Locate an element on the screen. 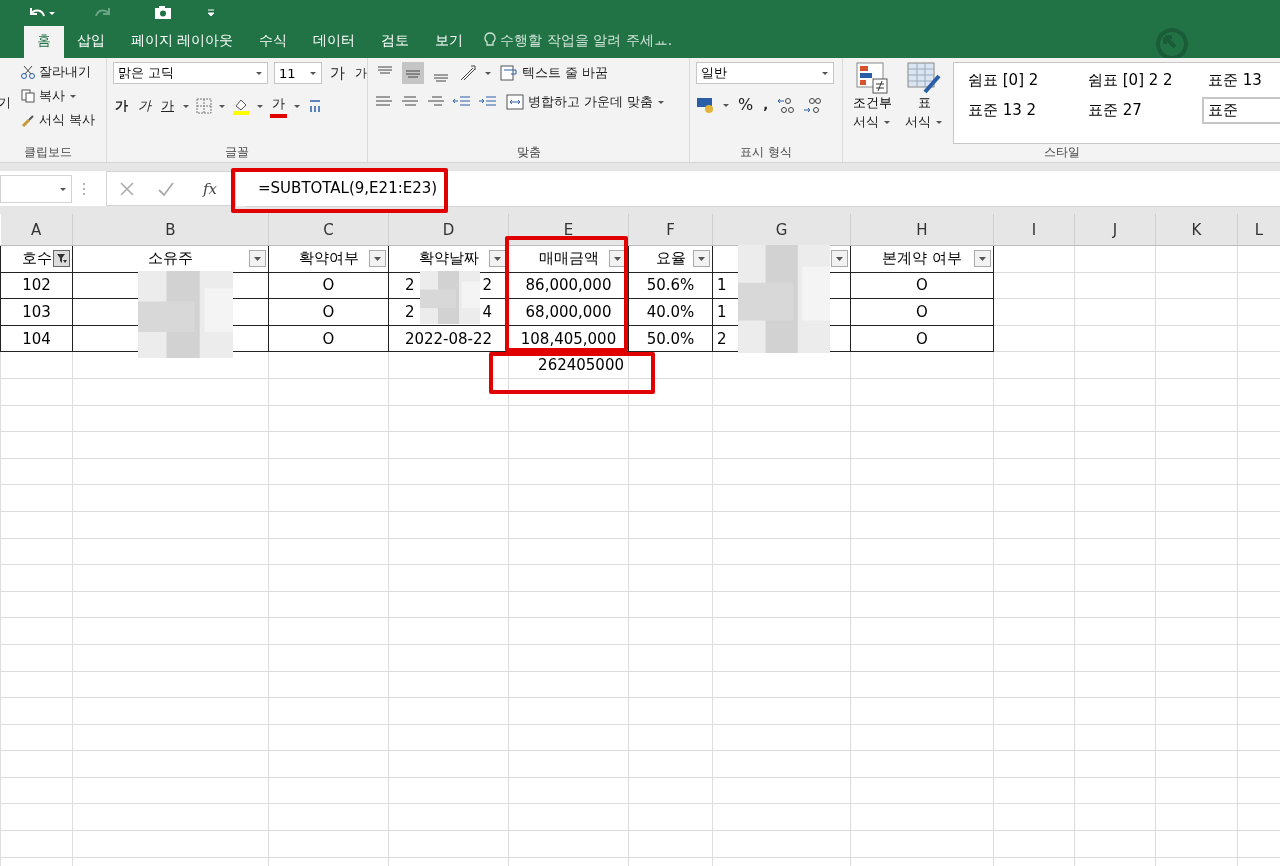 The height and width of the screenshot is (866, 1280). ribbon-tab: 검토 is located at coordinates (395, 42).